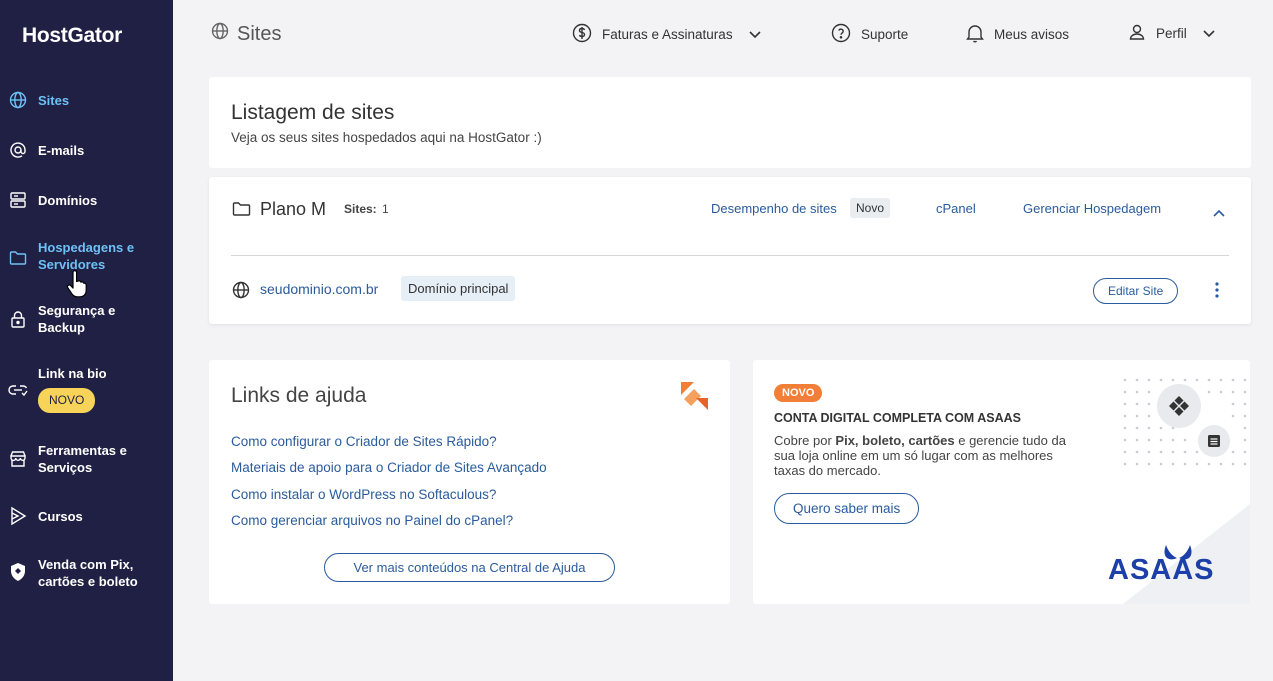  I want to click on notices-label: Meus avisos, so click(1032, 34).